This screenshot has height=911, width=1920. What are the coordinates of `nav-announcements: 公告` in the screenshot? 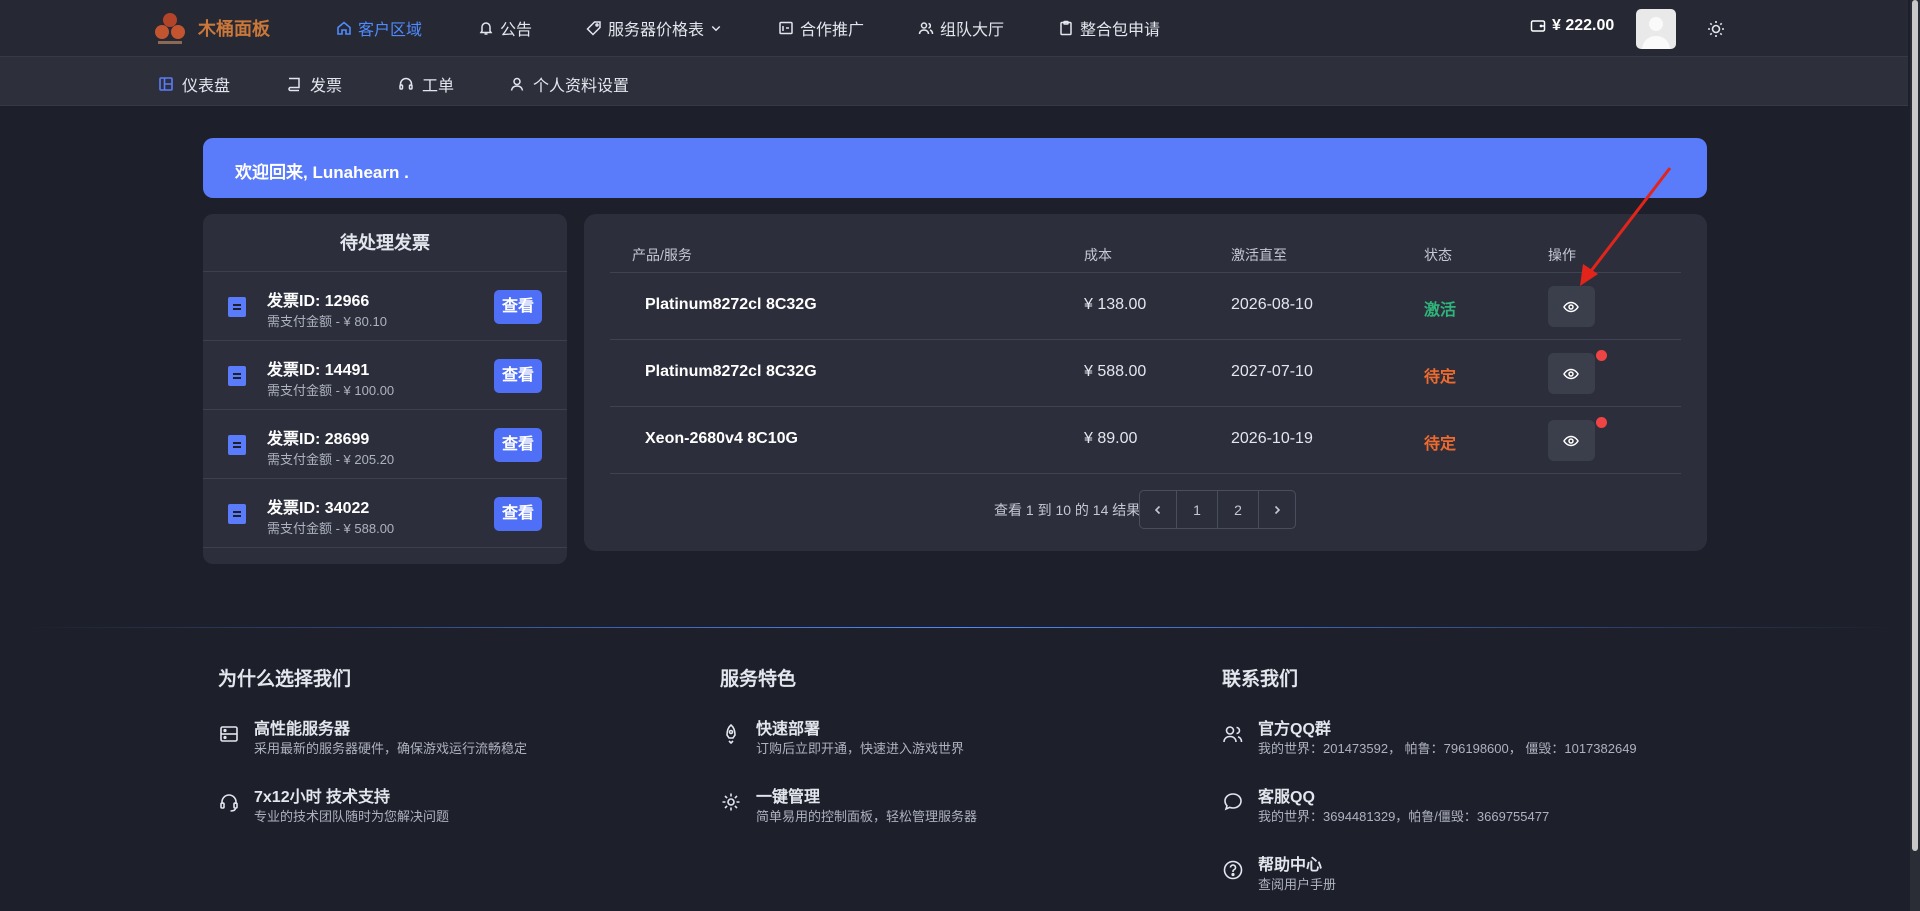 It's located at (505, 28).